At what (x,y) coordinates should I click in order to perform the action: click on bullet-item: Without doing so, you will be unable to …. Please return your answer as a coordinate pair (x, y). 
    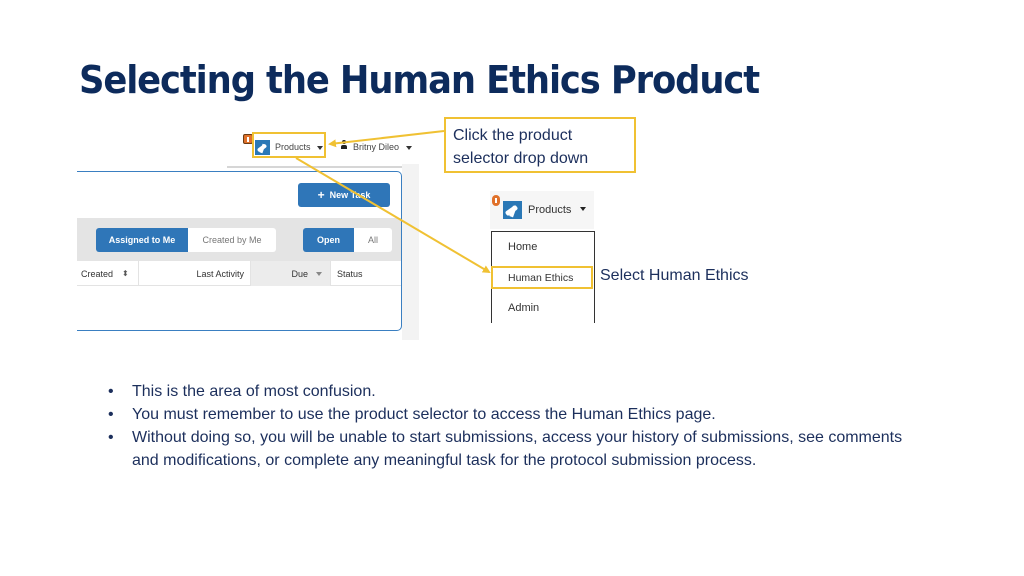
    Looking at the image, I should click on (518, 449).